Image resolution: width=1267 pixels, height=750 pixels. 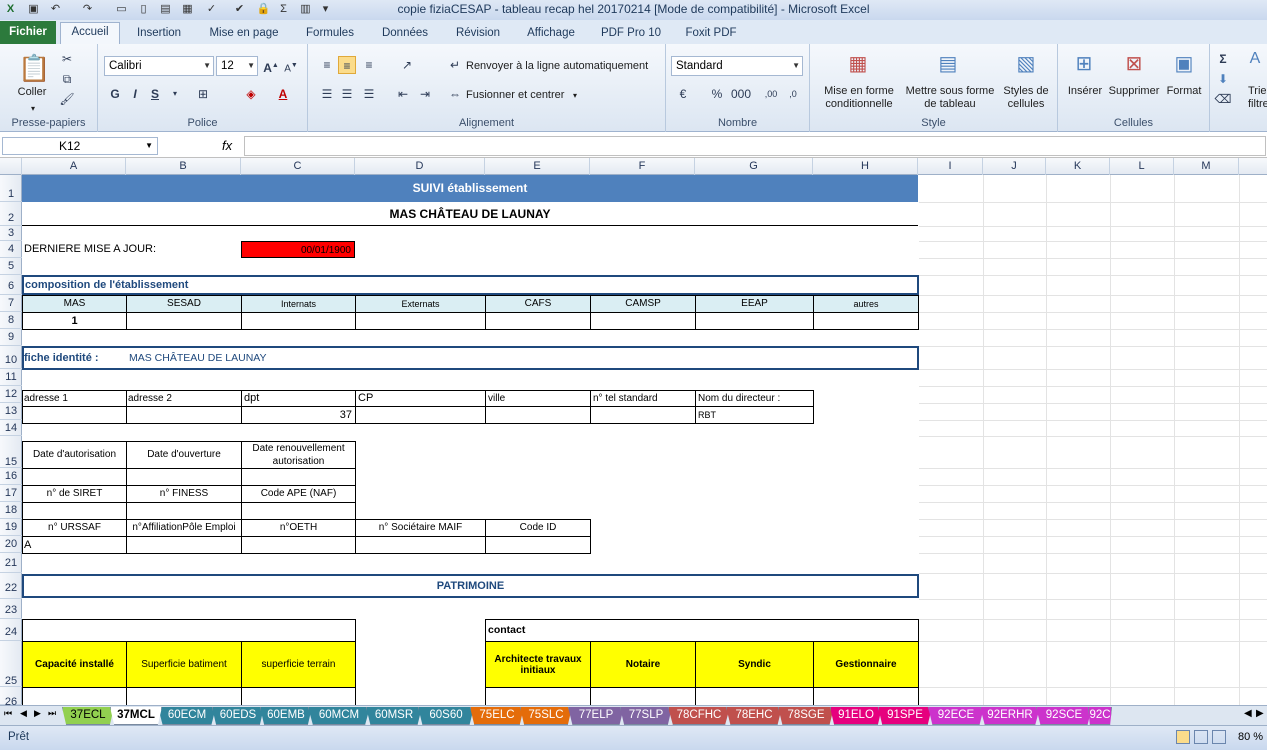 I want to click on siret-value, so click(x=298, y=511).